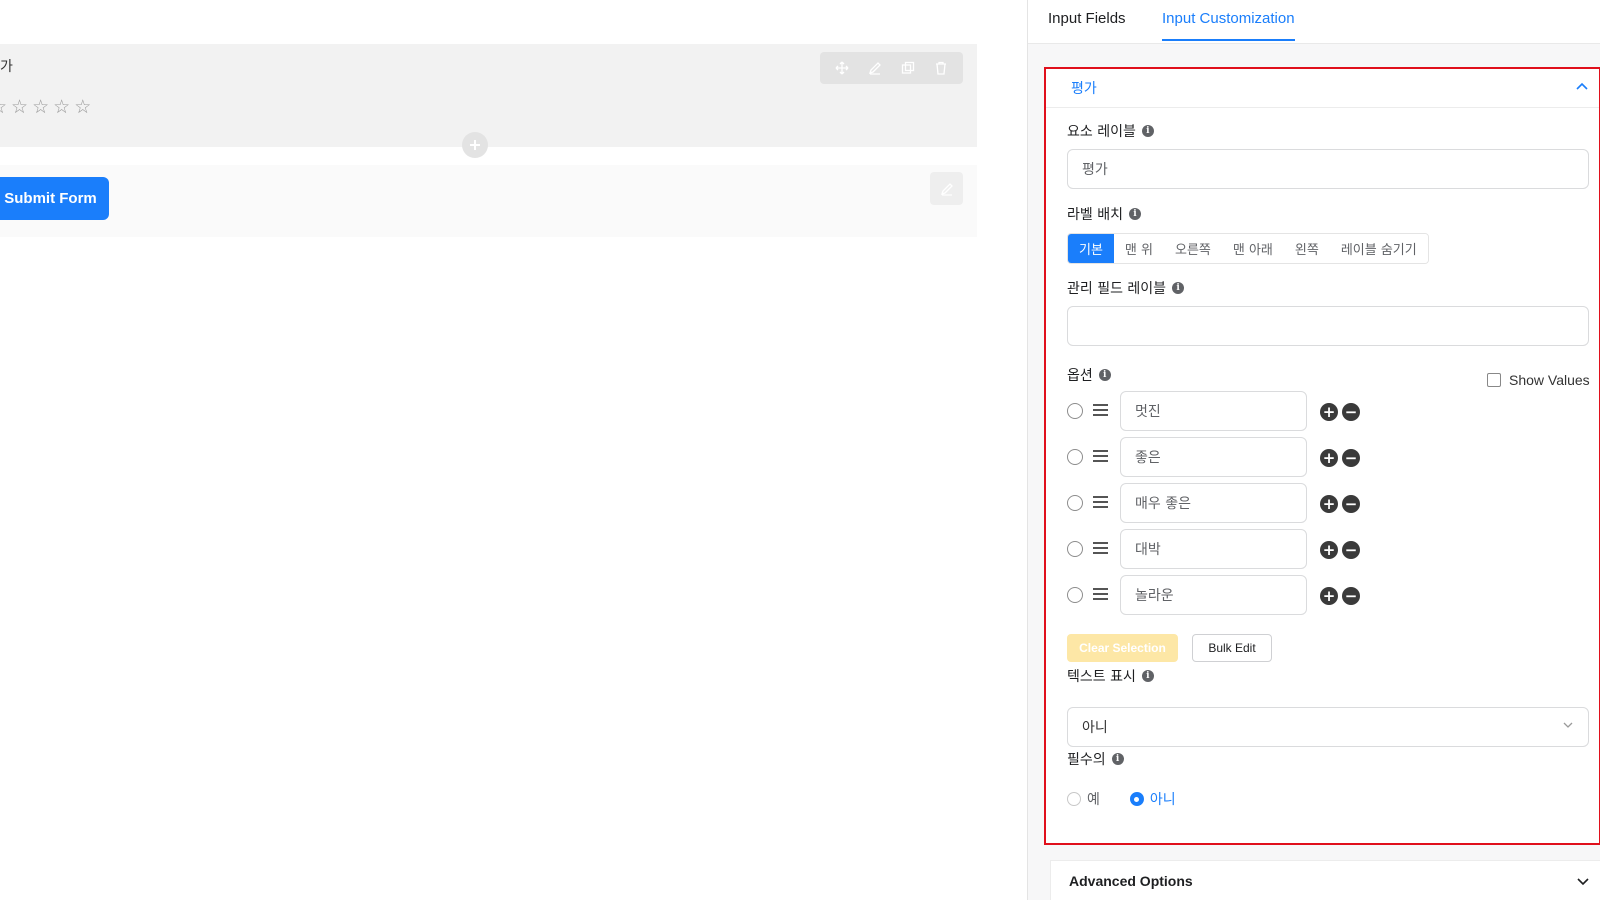 This screenshot has width=1600, height=900. What do you see at coordinates (941, 68) in the screenshot?
I see `trash-icon` at bounding box center [941, 68].